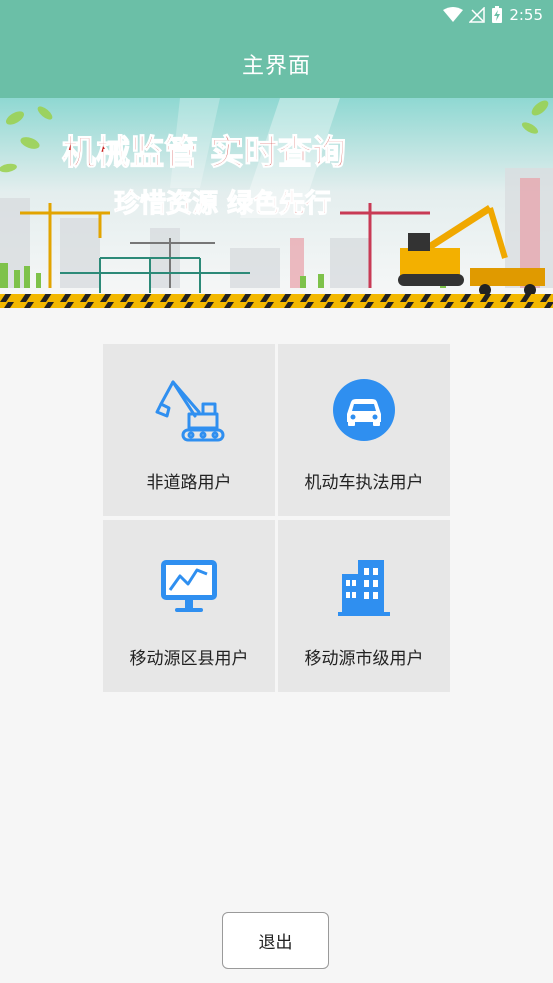 Image resolution: width=553 pixels, height=983 pixels. I want to click on tile-vehicle-enforcement-user: 机动车执法用户, so click(364, 430).